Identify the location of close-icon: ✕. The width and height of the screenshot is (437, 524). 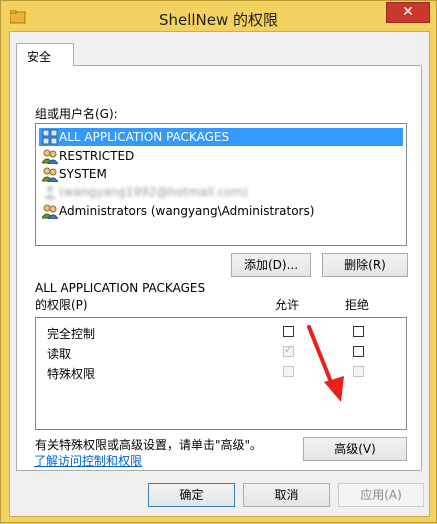
(408, 12).